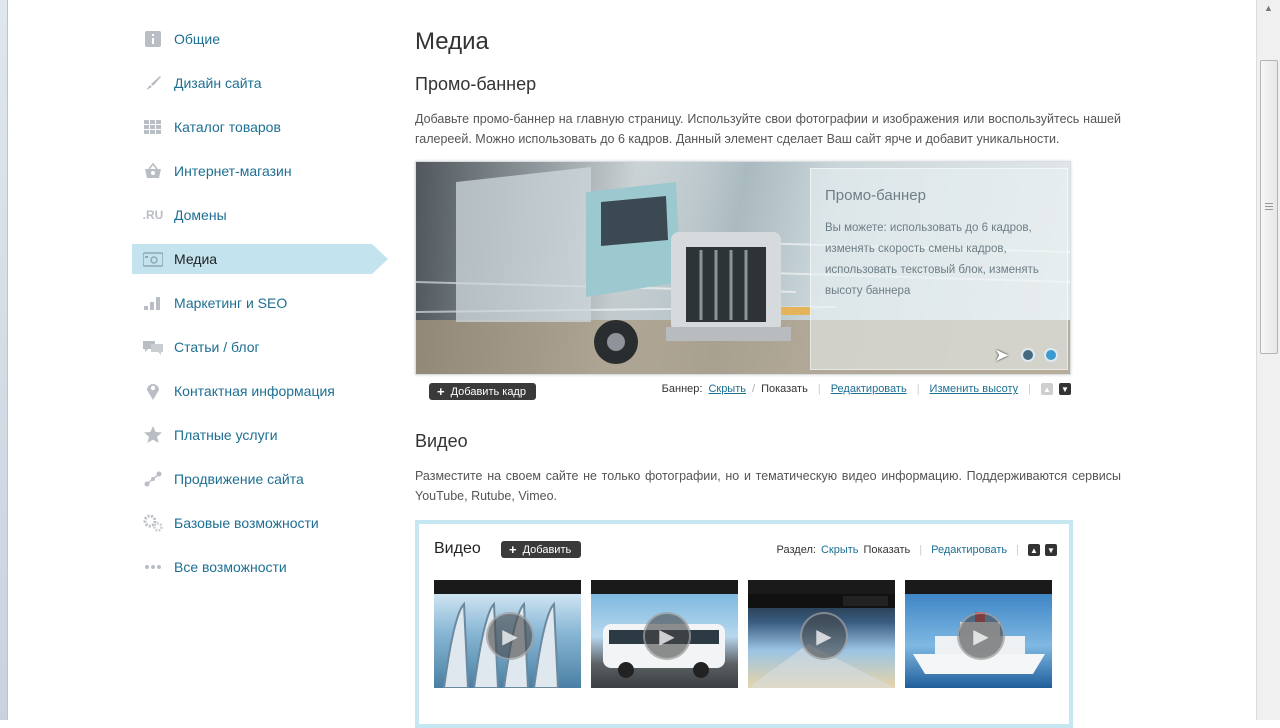 This screenshot has height=728, width=1280. Describe the element at coordinates (260, 259) in the screenshot. I see `sidebar-item-media: Медиа` at that location.